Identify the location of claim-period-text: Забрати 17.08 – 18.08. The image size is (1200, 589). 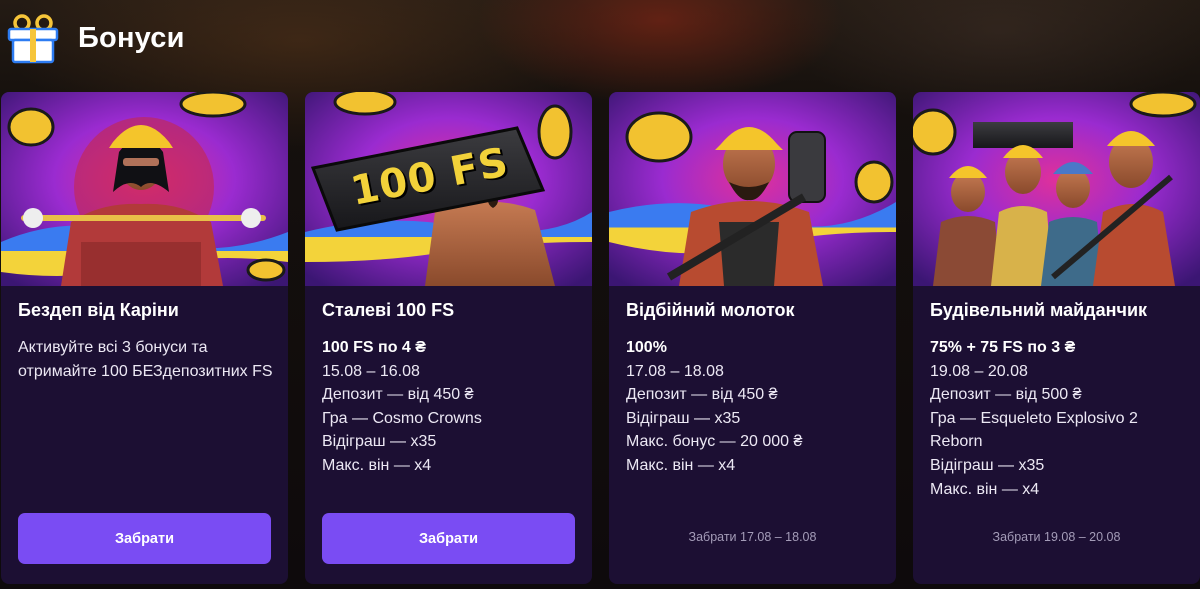
(752, 537).